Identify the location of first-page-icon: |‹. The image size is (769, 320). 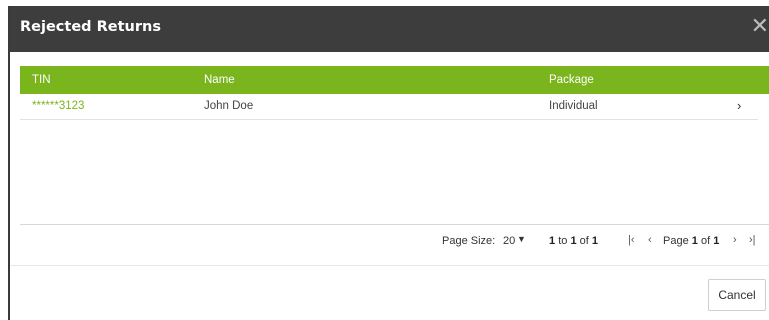
(631, 240).